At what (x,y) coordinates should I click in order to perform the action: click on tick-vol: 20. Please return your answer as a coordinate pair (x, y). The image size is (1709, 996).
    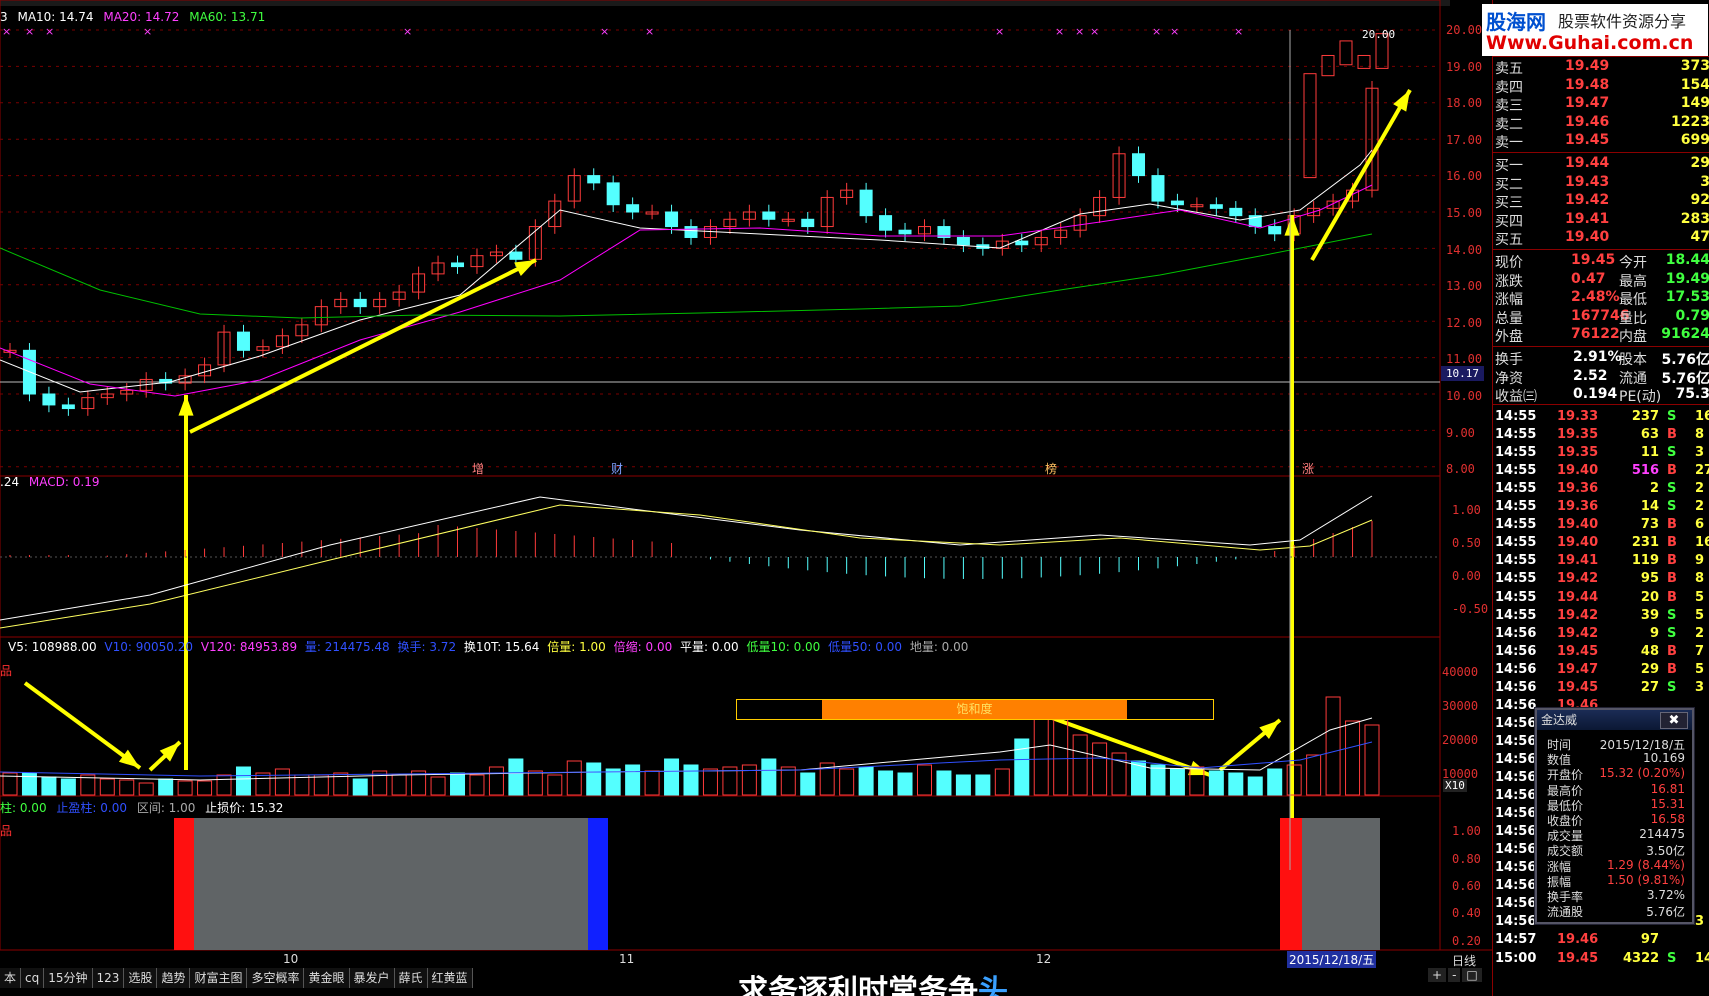
    Looking at the image, I should click on (1649, 597).